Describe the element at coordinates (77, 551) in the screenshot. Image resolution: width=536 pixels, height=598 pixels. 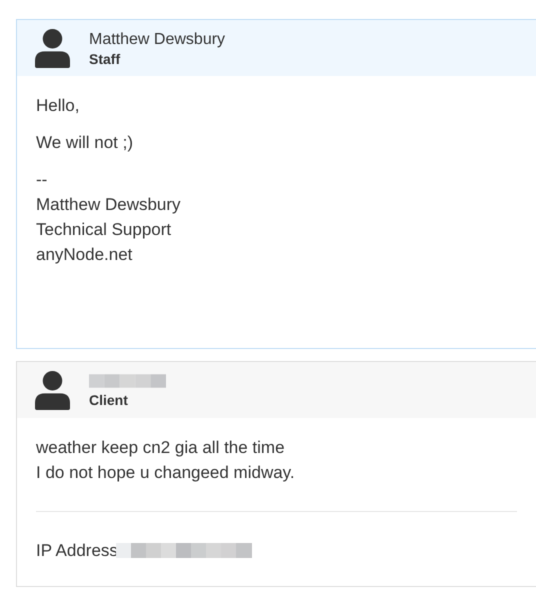
I see `ip-address-label: IP Address` at that location.